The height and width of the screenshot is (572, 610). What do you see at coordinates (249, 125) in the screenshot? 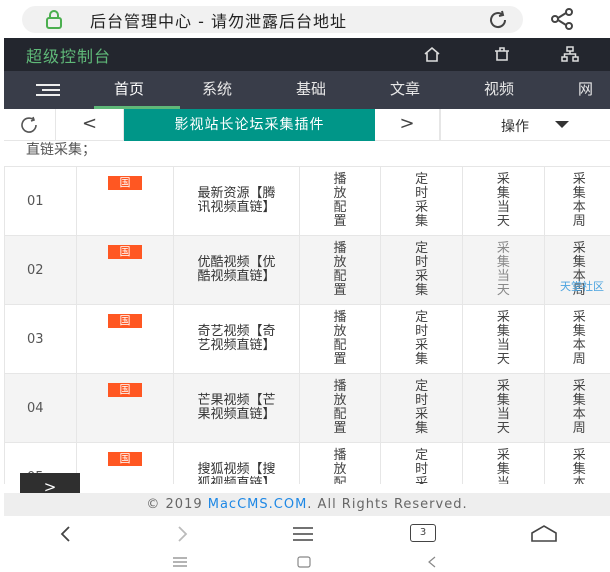
I see `tab-collect-plugin: 影视站长论坛采集插件` at bounding box center [249, 125].